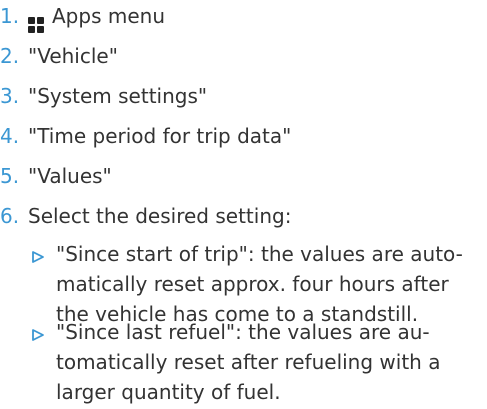 The width and height of the screenshot is (487, 409). I want to click on step-number: 5., so click(10, 176).